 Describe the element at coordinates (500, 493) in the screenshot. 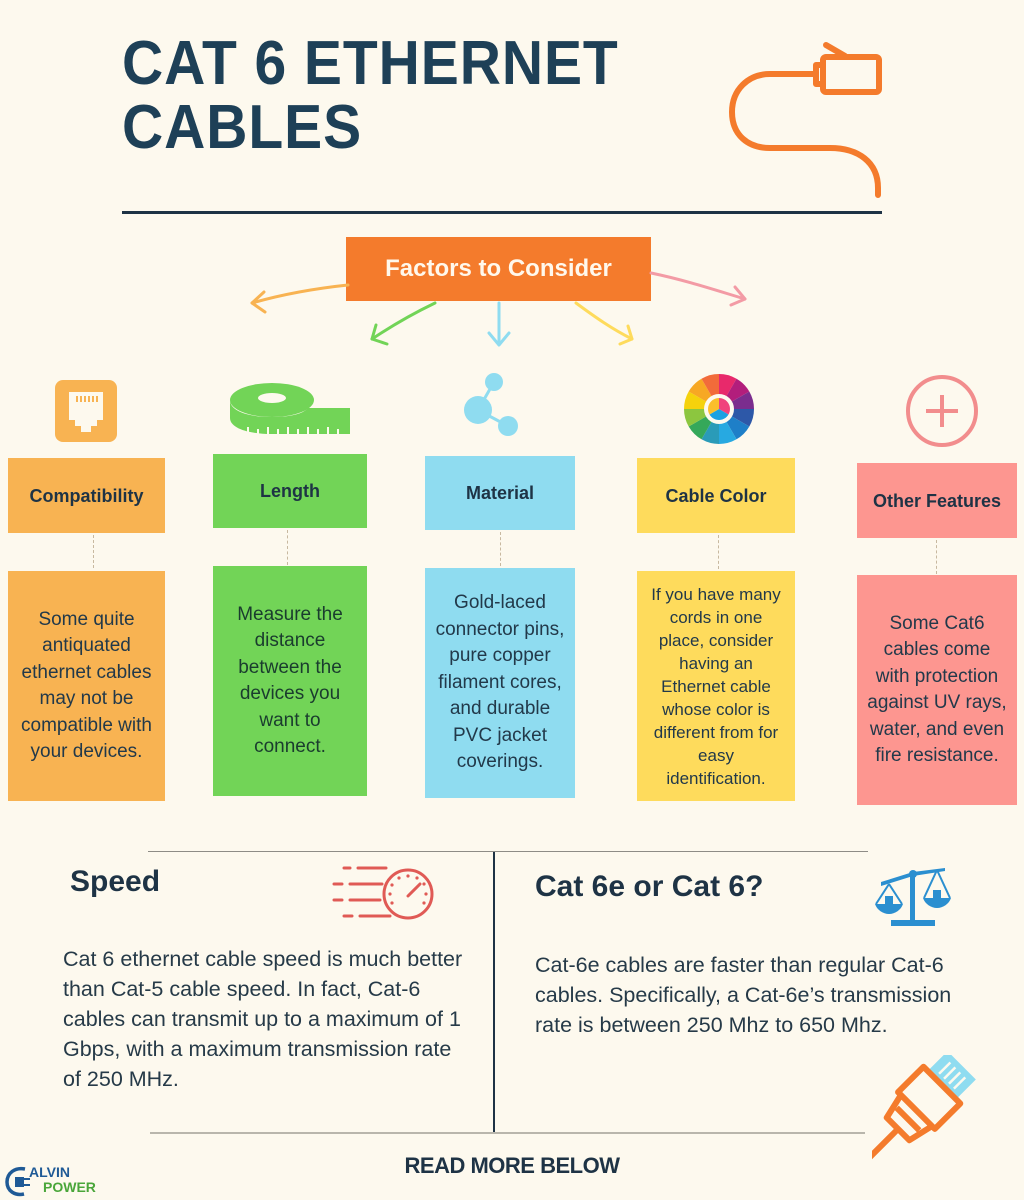

I see `factor-label-material: Material` at that location.